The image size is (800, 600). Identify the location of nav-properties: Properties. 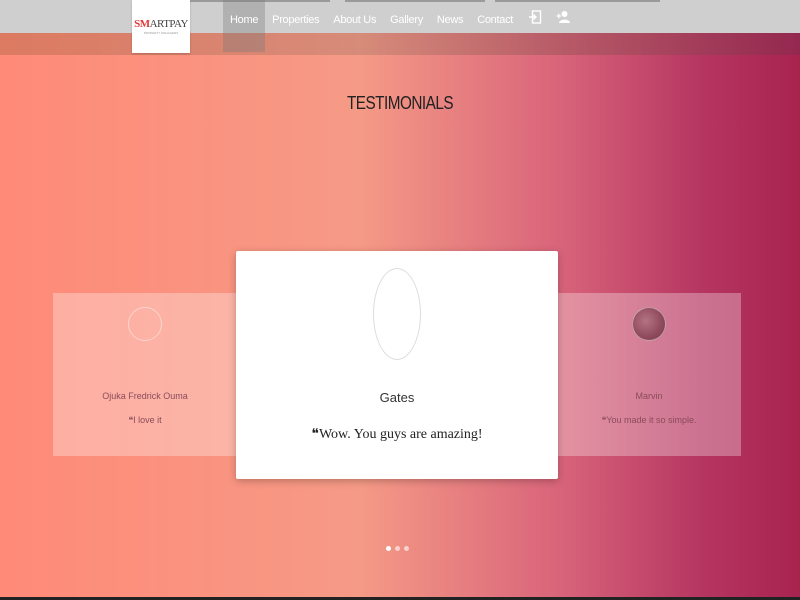
(295, 22).